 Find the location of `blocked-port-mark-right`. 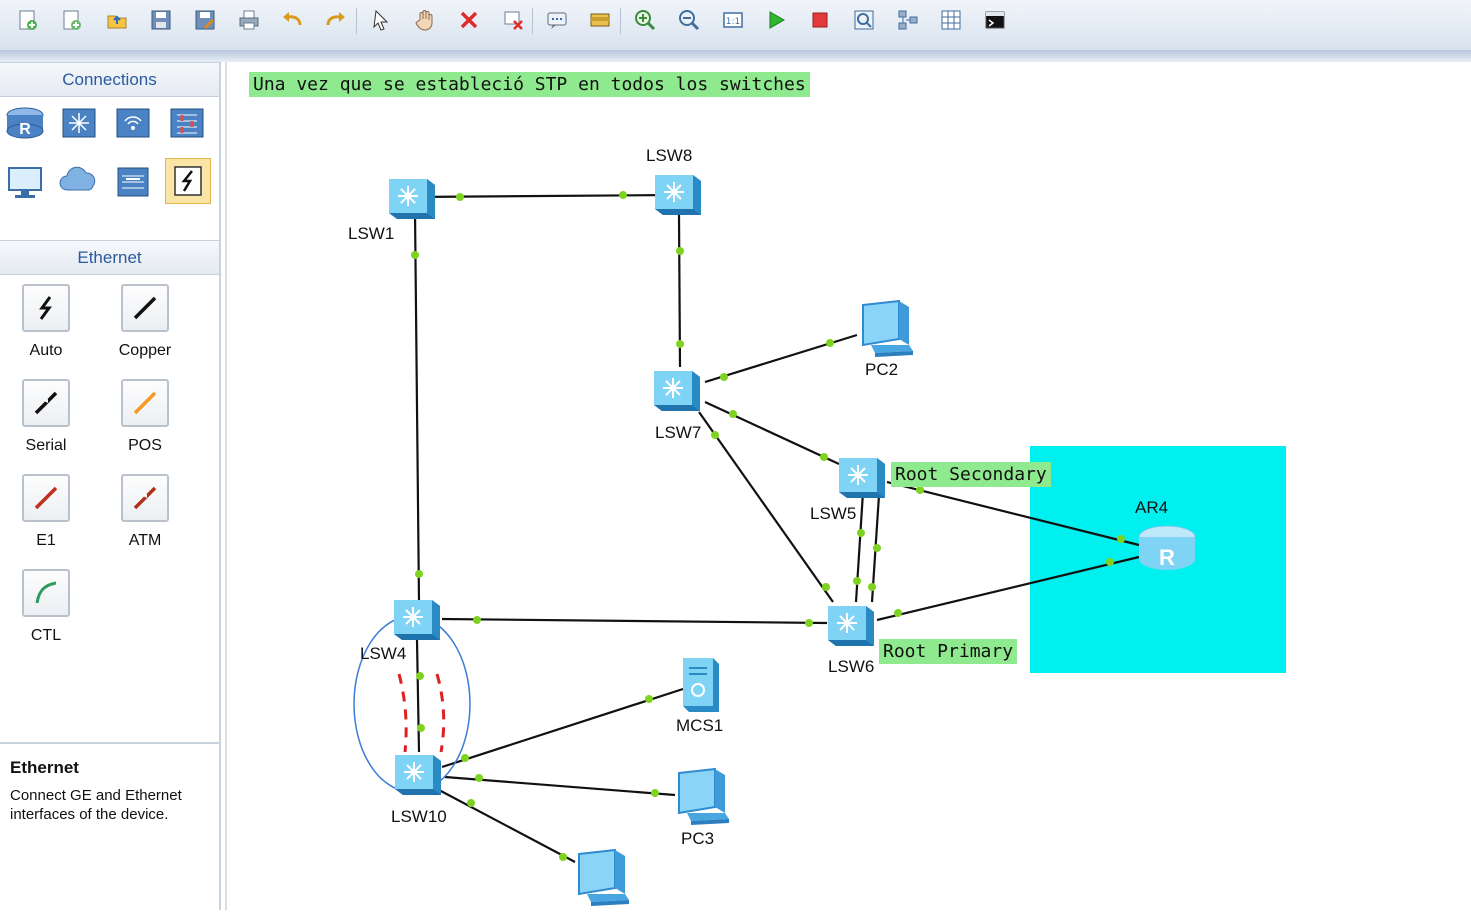

blocked-port-mark-right is located at coordinates (440, 713).